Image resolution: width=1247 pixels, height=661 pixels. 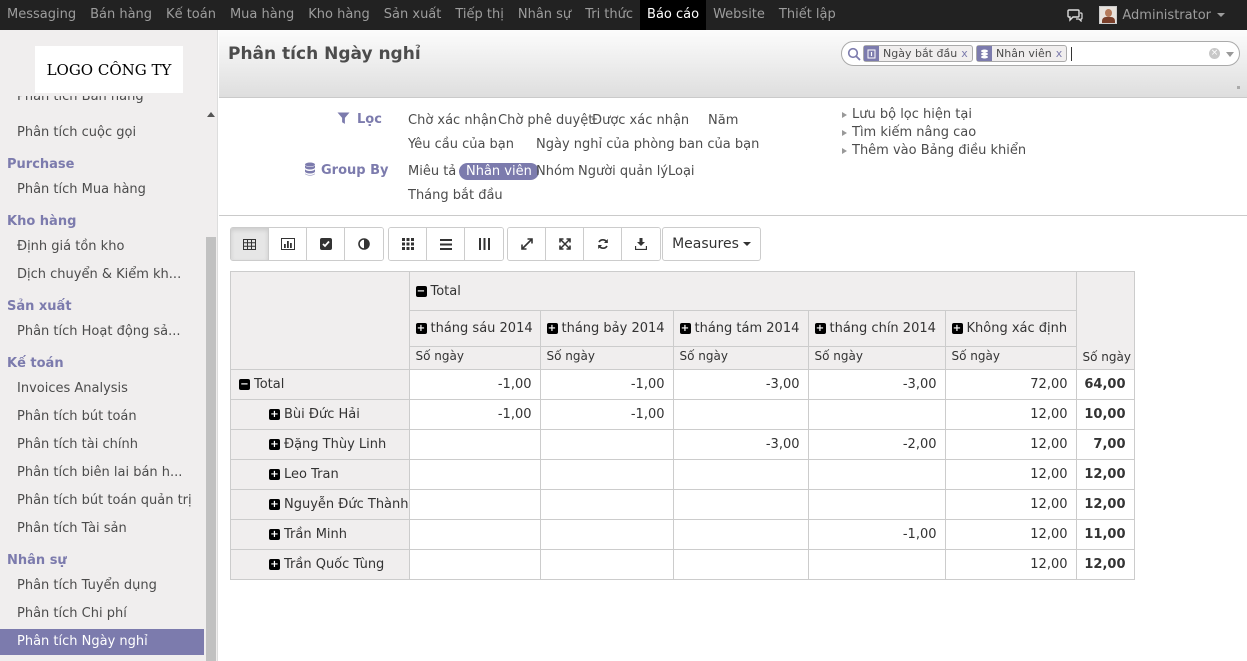 What do you see at coordinates (41, 15) in the screenshot?
I see `menu-messaging: Messaging` at bounding box center [41, 15].